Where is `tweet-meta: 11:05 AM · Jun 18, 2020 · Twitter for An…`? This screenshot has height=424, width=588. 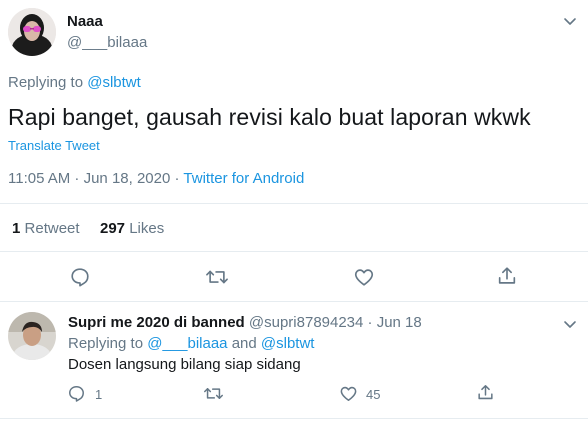
tweet-meta: 11:05 AM · Jun 18, 2020 · Twitter for An… is located at coordinates (156, 178).